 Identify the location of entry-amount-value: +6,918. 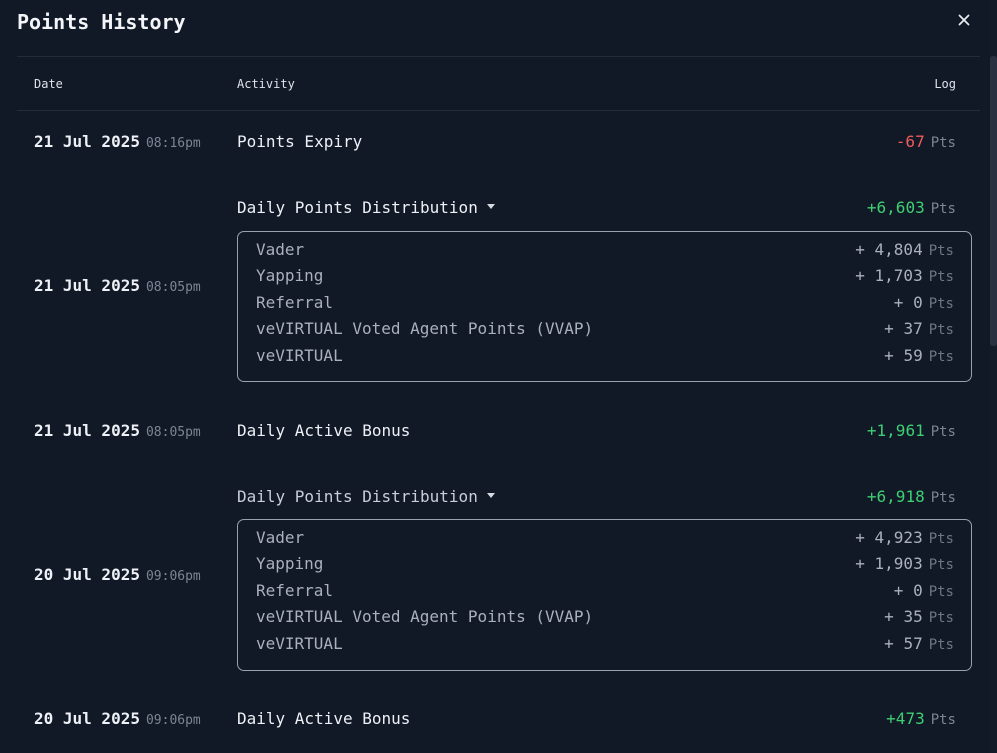
(895, 496).